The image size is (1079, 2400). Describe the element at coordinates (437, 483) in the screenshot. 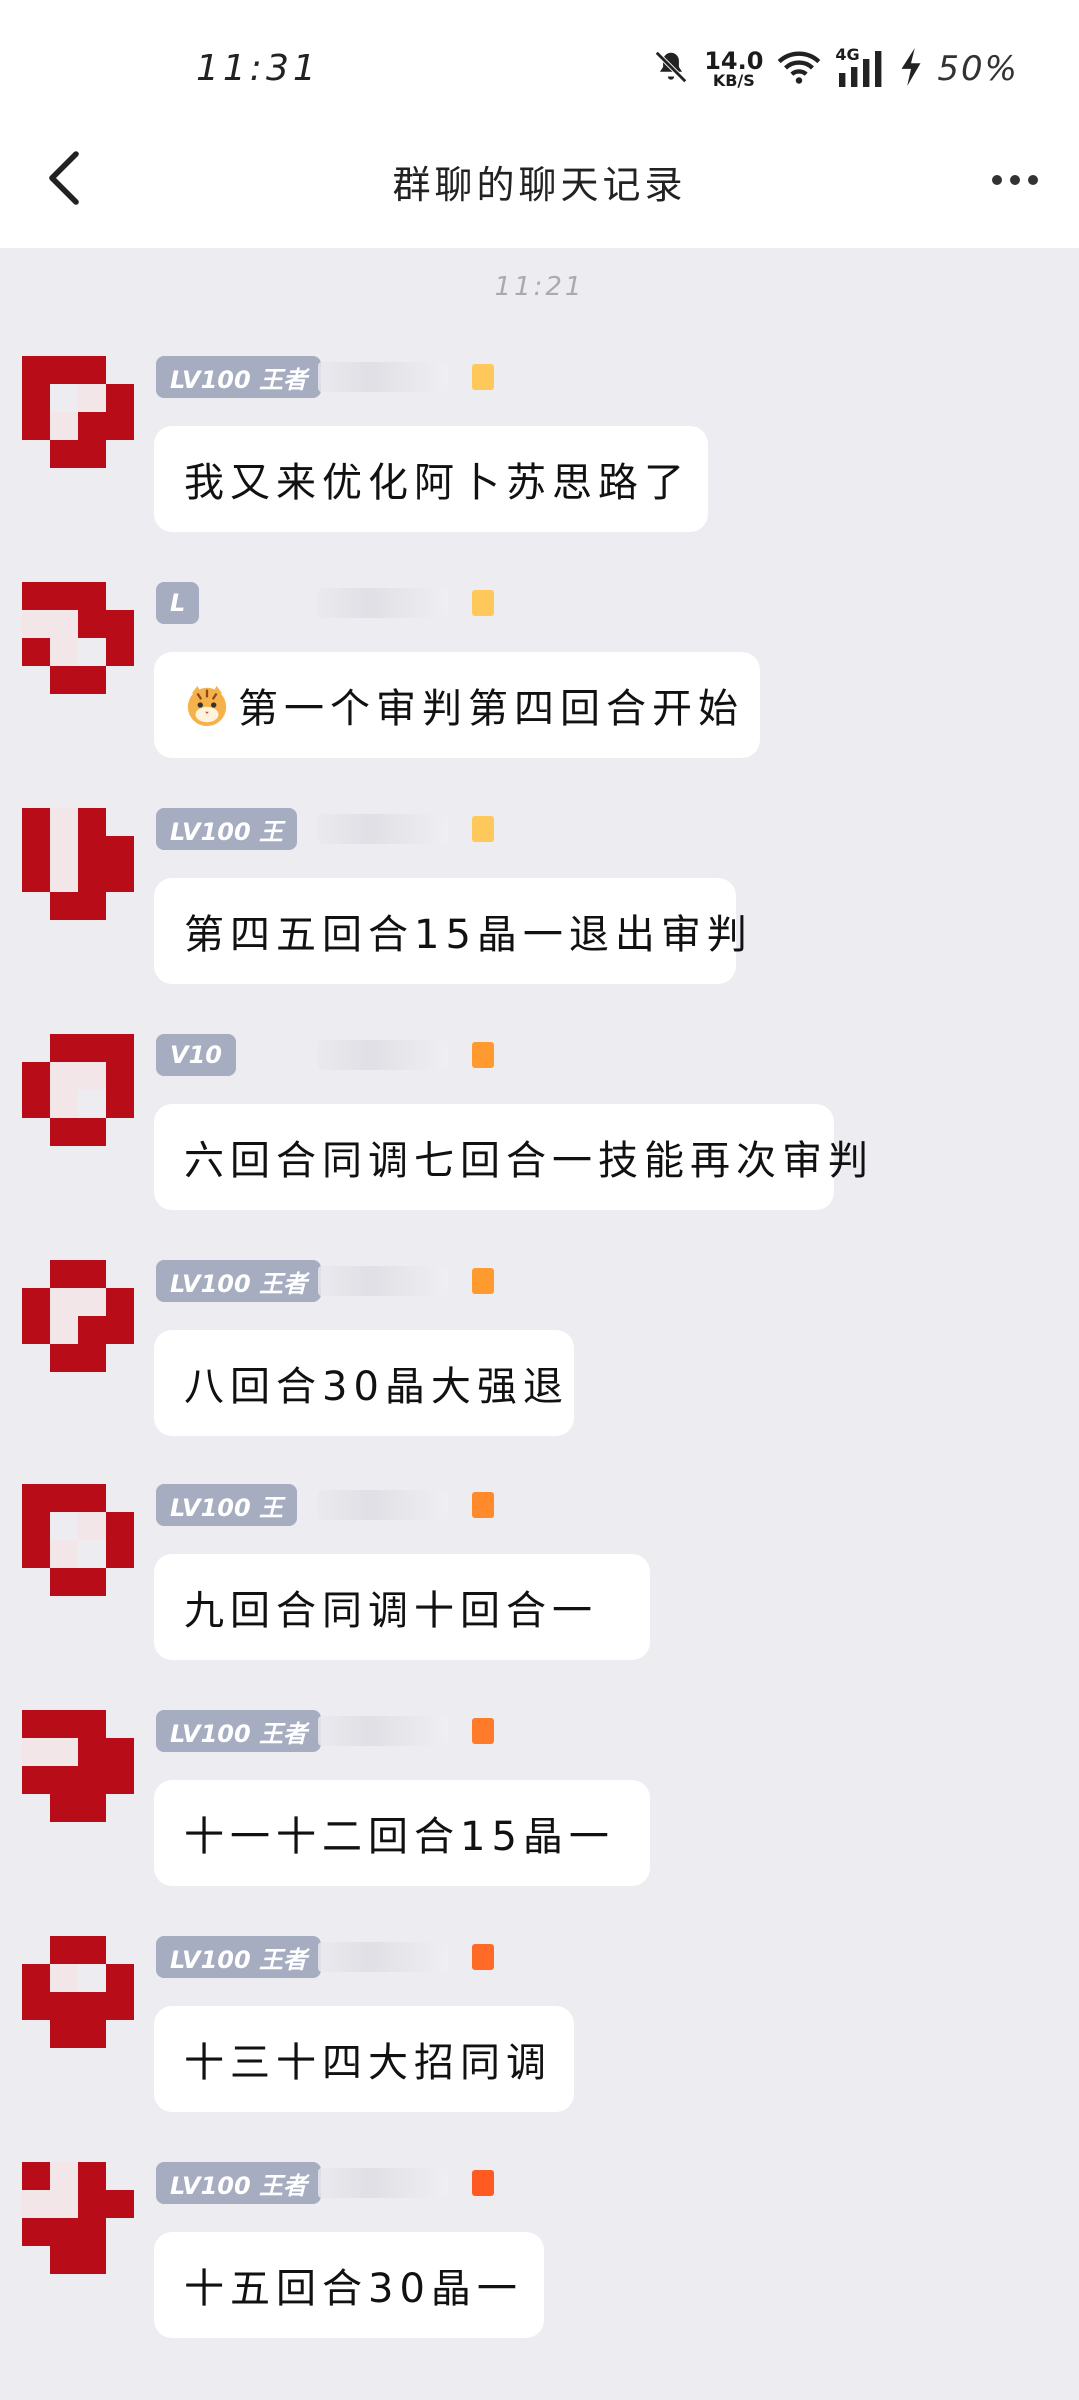

I see `message-text: 我又来优化阿卜苏思路了` at that location.